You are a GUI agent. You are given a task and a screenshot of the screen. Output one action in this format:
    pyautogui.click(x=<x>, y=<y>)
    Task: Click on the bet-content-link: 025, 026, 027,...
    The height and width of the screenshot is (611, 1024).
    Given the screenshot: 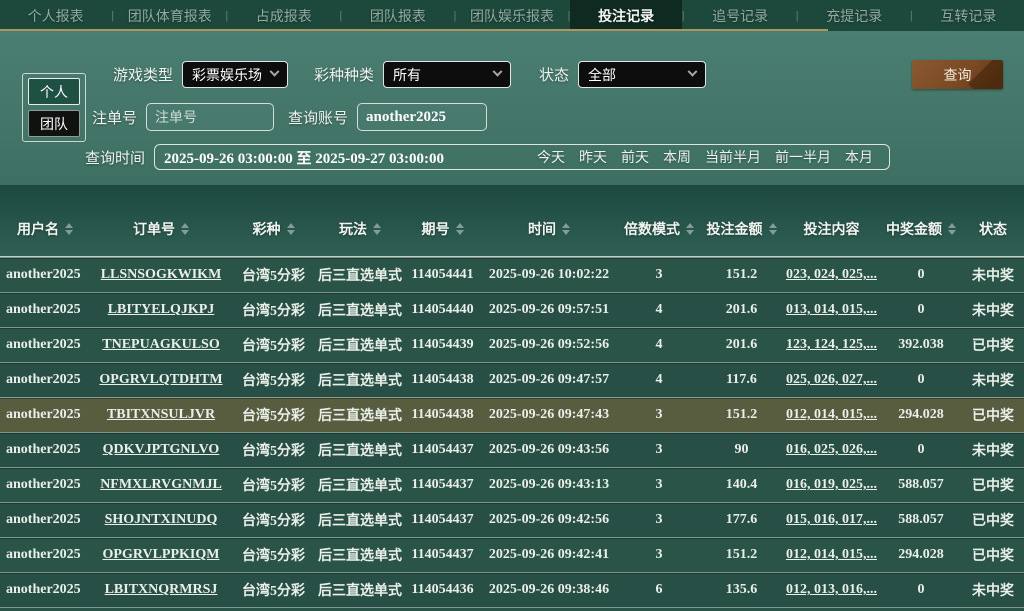 What is the action you would take?
    pyautogui.click(x=831, y=380)
    